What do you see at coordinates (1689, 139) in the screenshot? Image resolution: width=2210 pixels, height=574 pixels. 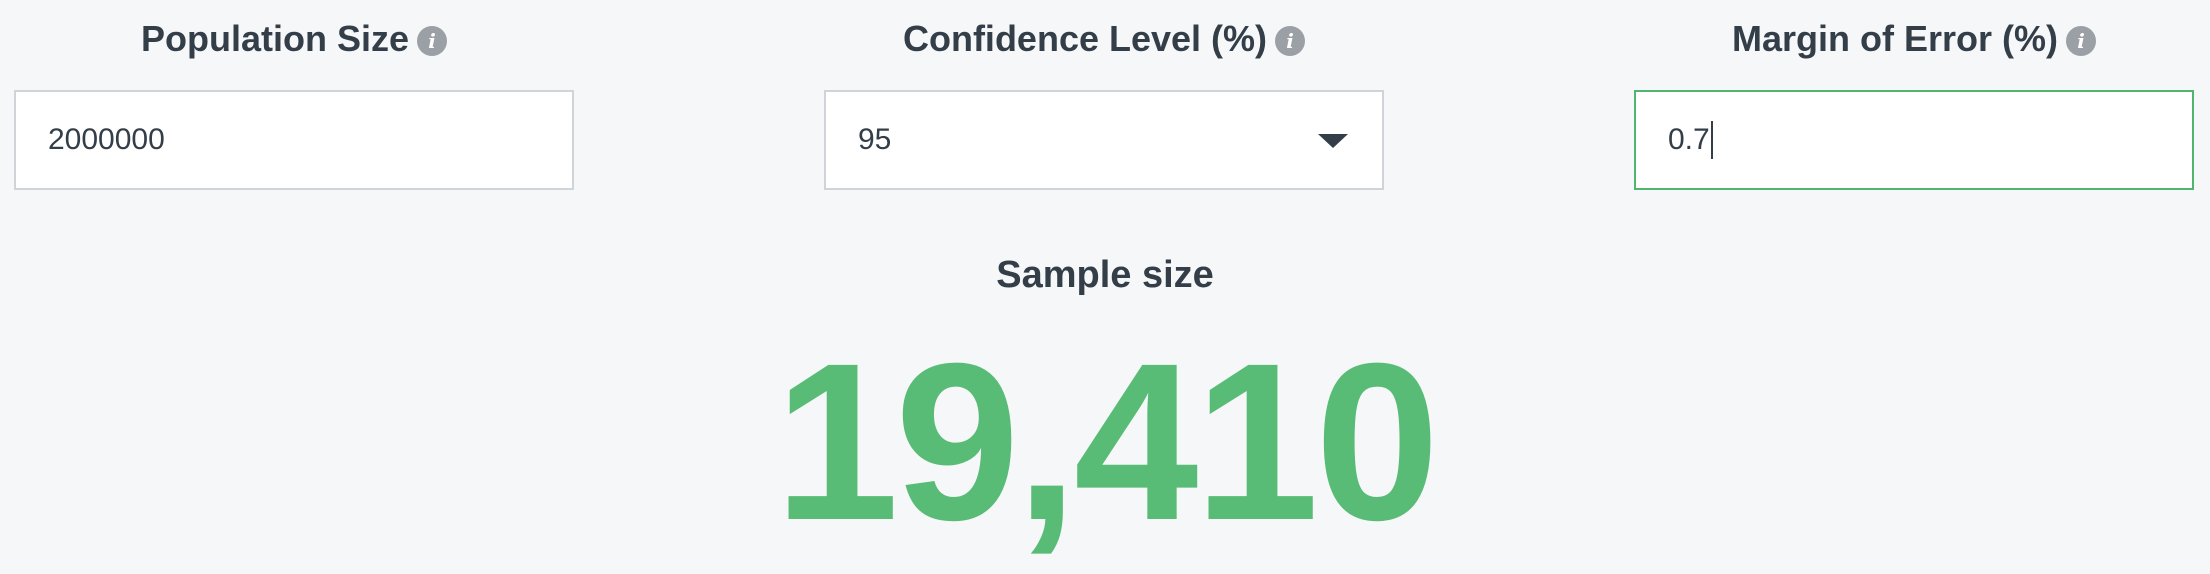 I see `margin-of-error-value: 0.7` at bounding box center [1689, 139].